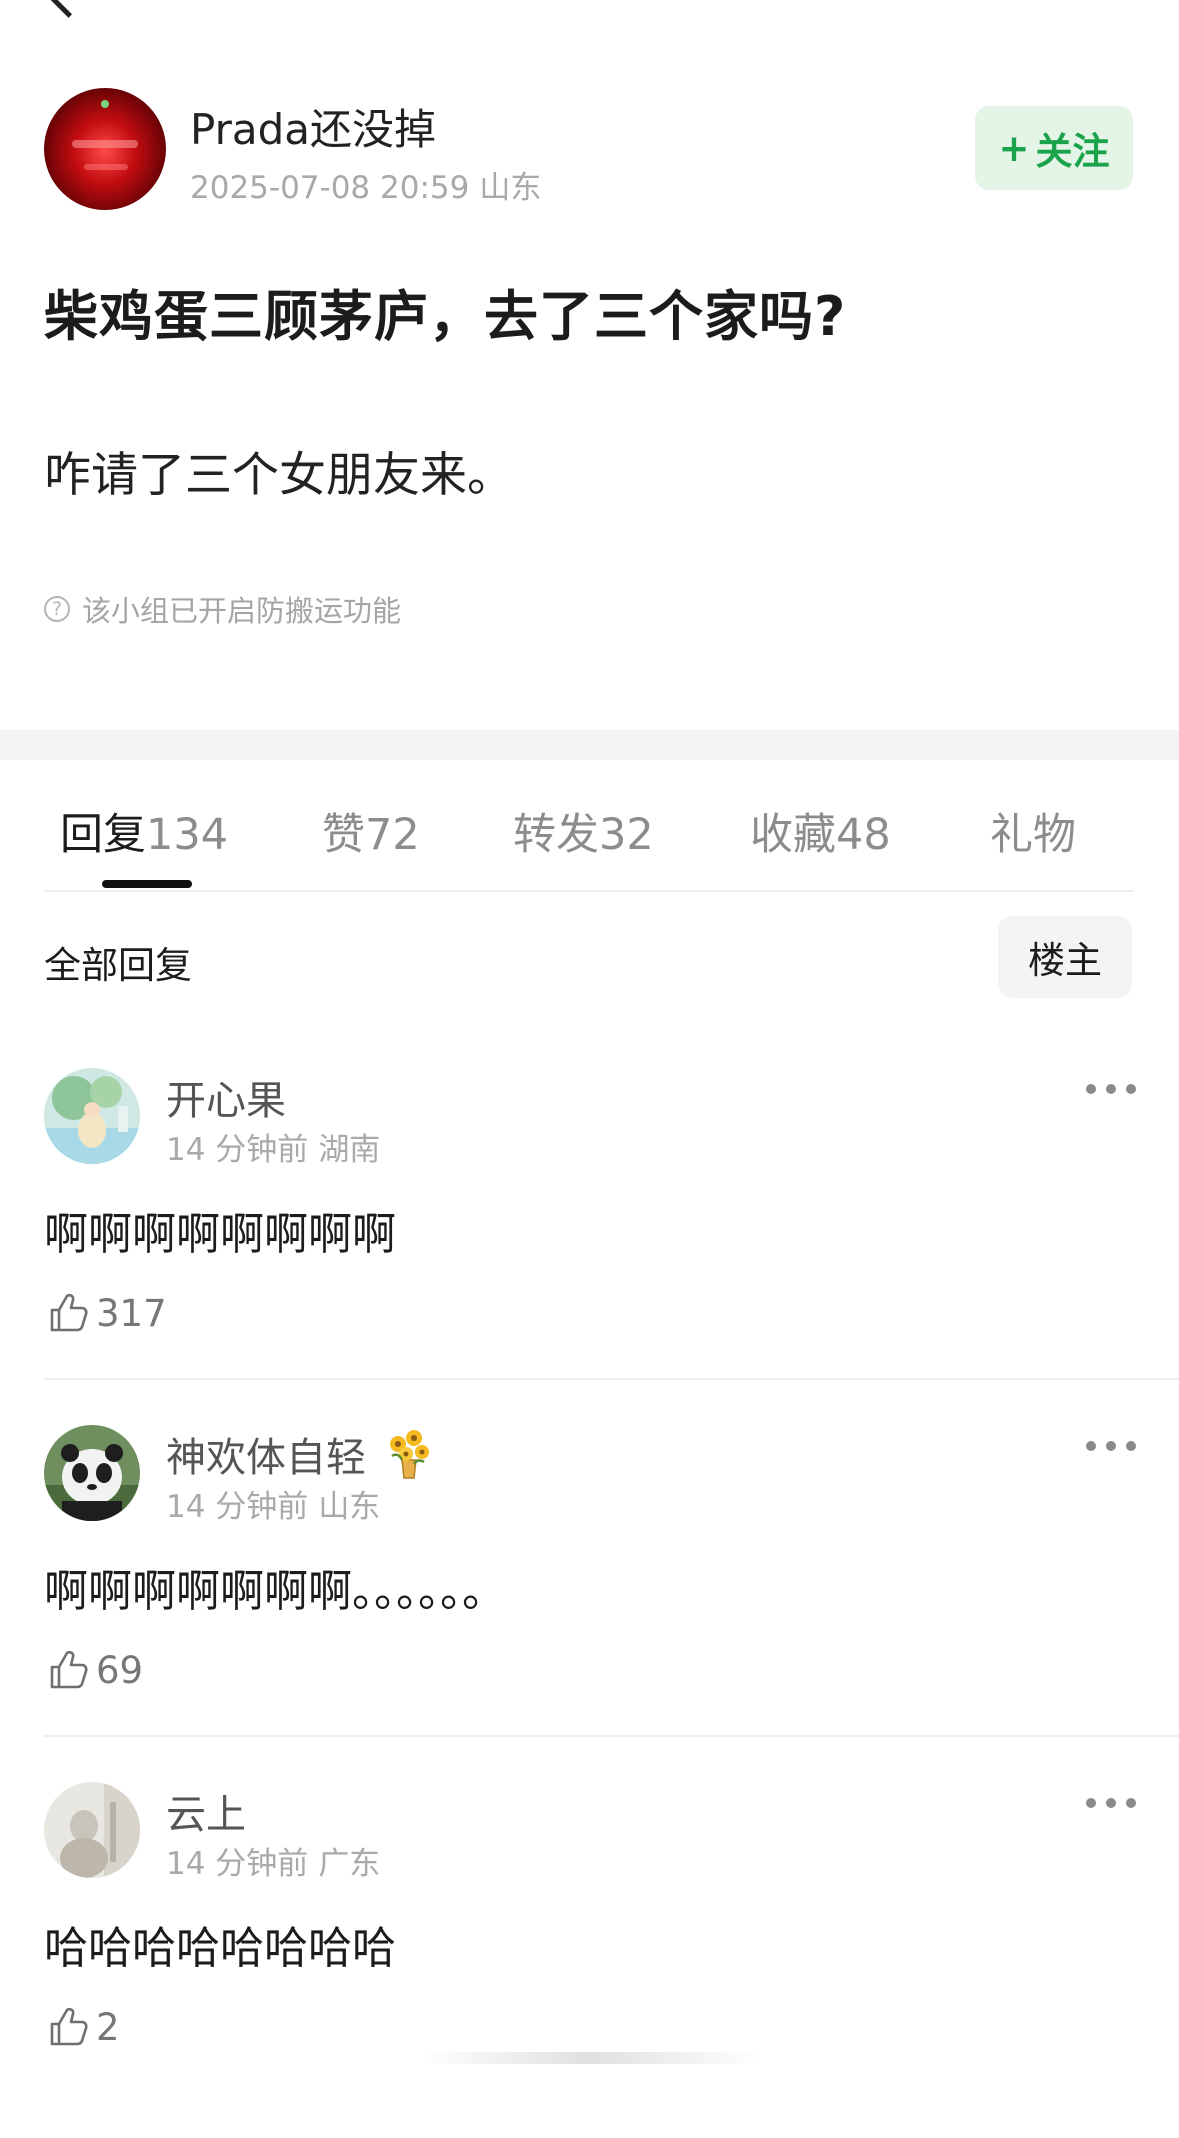 The image size is (1179, 2138). I want to click on tab-replies: 回复134, so click(144, 831).